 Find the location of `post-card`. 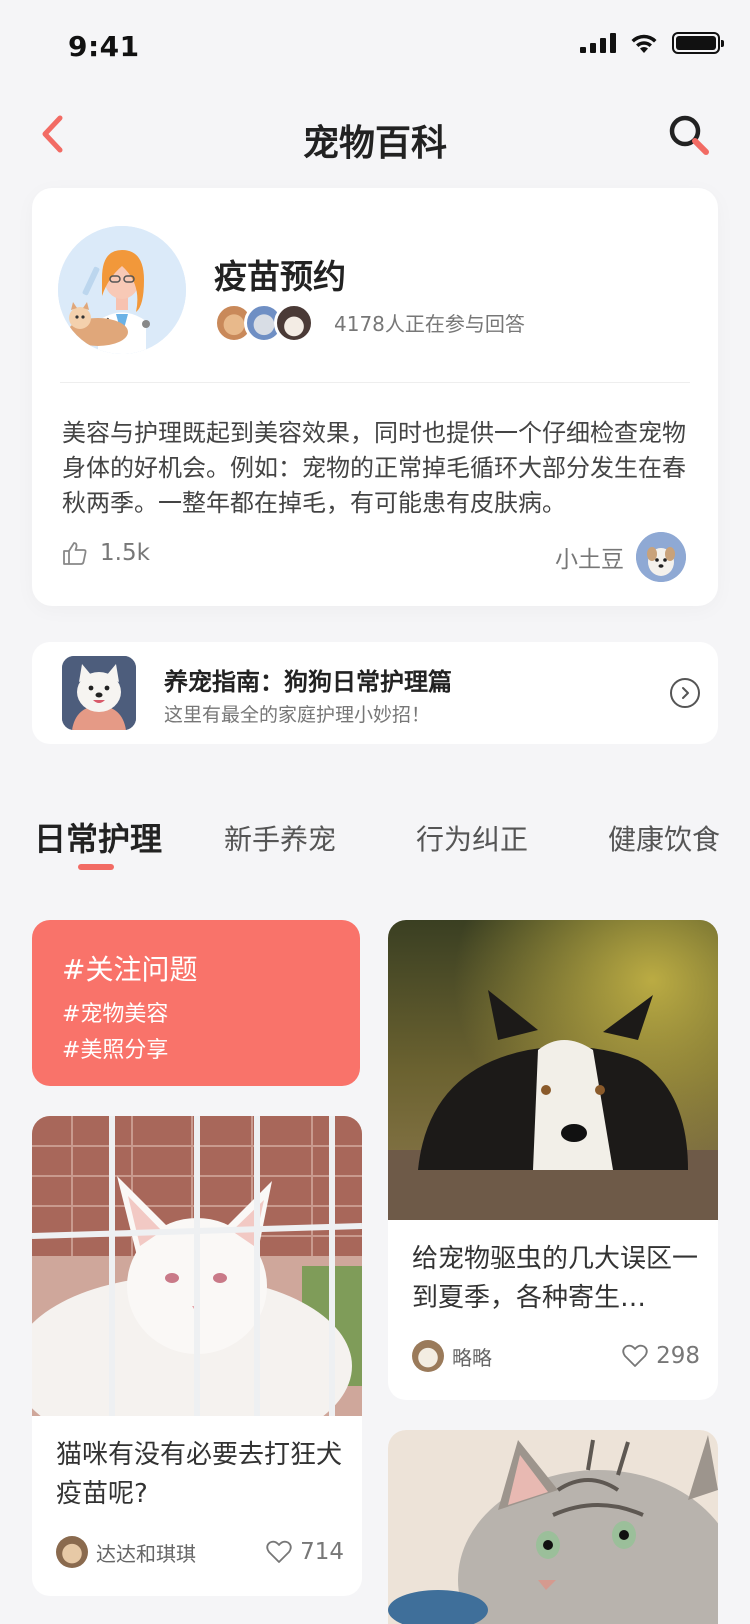

post-card is located at coordinates (553, 1527).